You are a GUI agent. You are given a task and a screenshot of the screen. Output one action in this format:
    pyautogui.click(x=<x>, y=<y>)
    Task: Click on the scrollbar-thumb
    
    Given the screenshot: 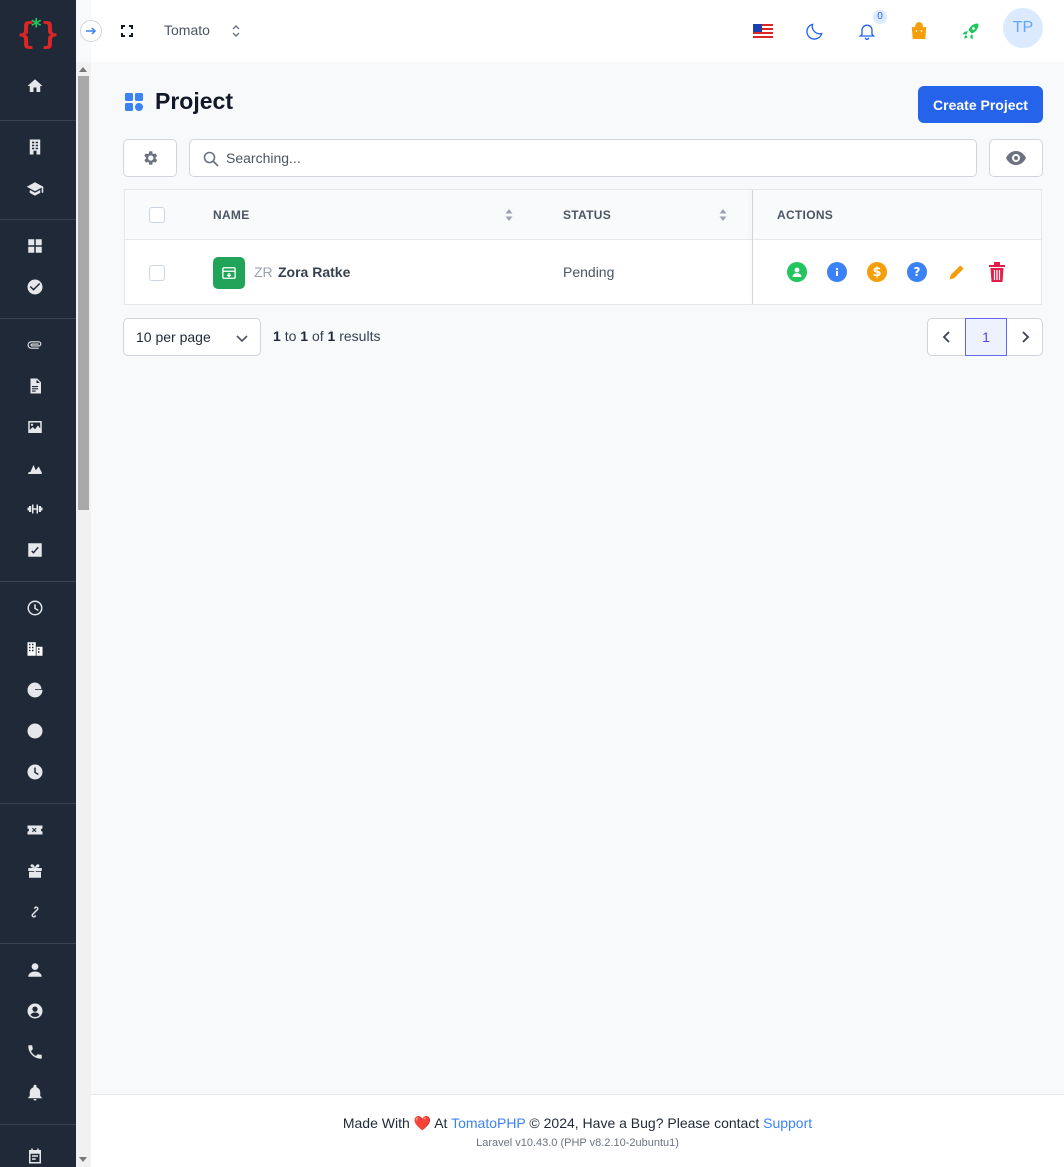 What is the action you would take?
    pyautogui.click(x=83, y=293)
    